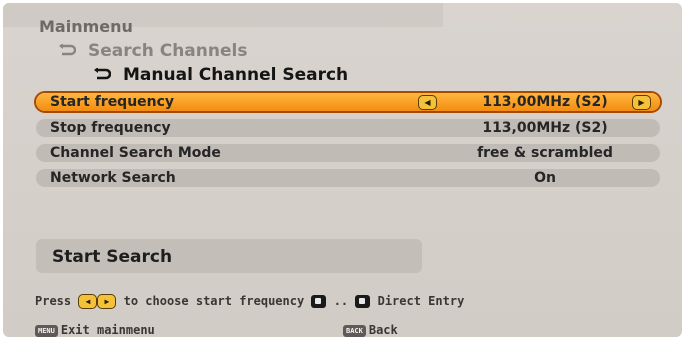 The height and width of the screenshot is (340, 684). I want to click on help-choose-text: to choose start frequency, so click(214, 301).